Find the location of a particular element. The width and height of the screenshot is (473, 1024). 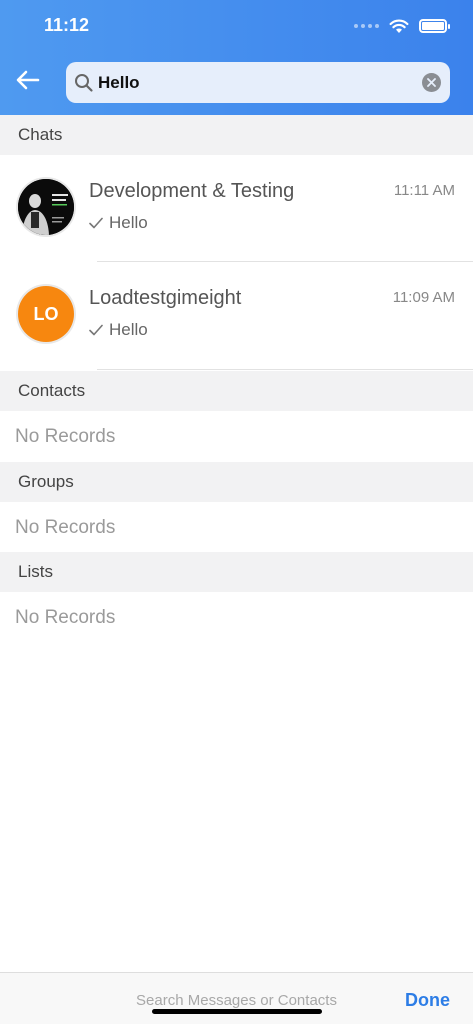

back-button is located at coordinates (28, 80).